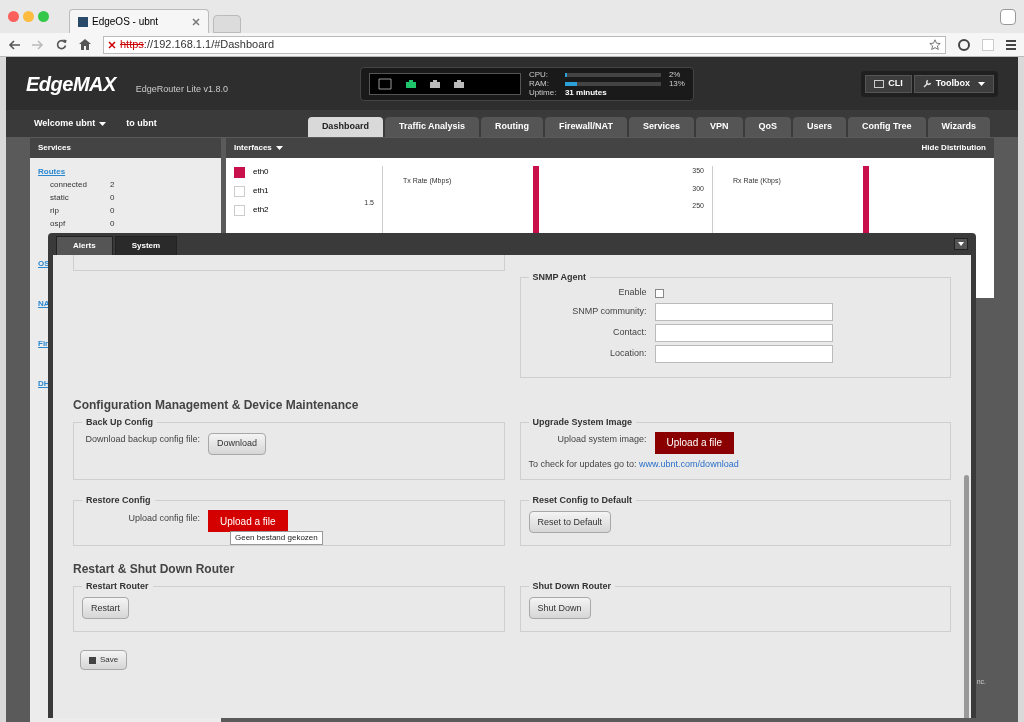 The image size is (1024, 722). What do you see at coordinates (60, 197) in the screenshot?
I see `route-type: static` at bounding box center [60, 197].